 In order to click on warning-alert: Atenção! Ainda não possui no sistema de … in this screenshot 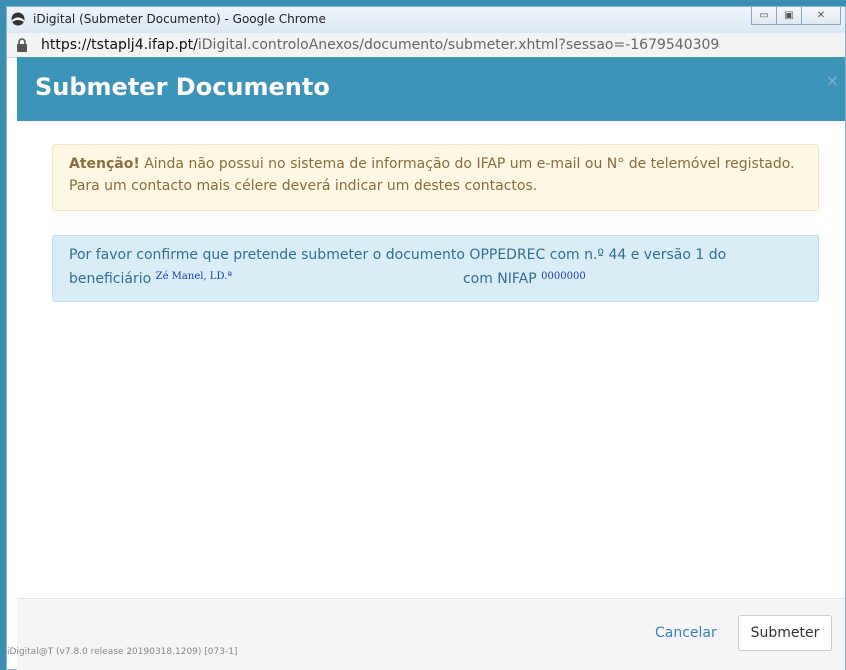, I will do `click(435, 177)`.